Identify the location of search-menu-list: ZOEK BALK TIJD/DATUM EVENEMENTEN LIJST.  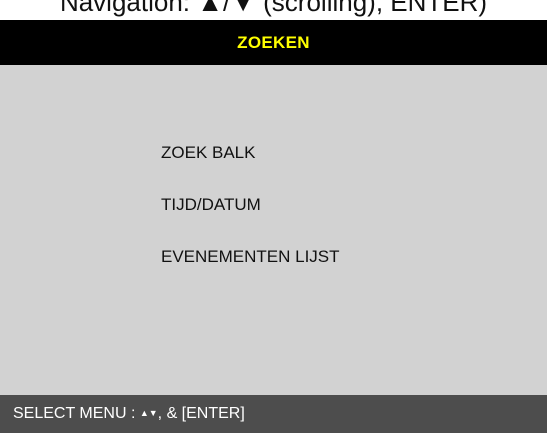
(250, 218).